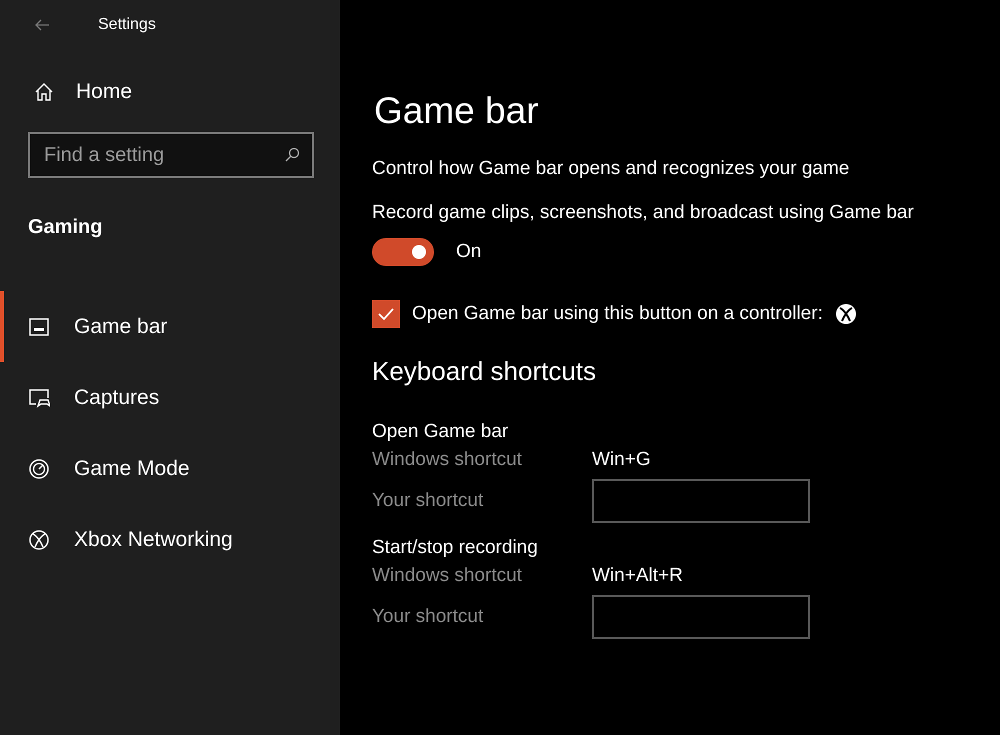 This screenshot has height=735, width=1000. What do you see at coordinates (39, 397) in the screenshot?
I see `captures-icon` at bounding box center [39, 397].